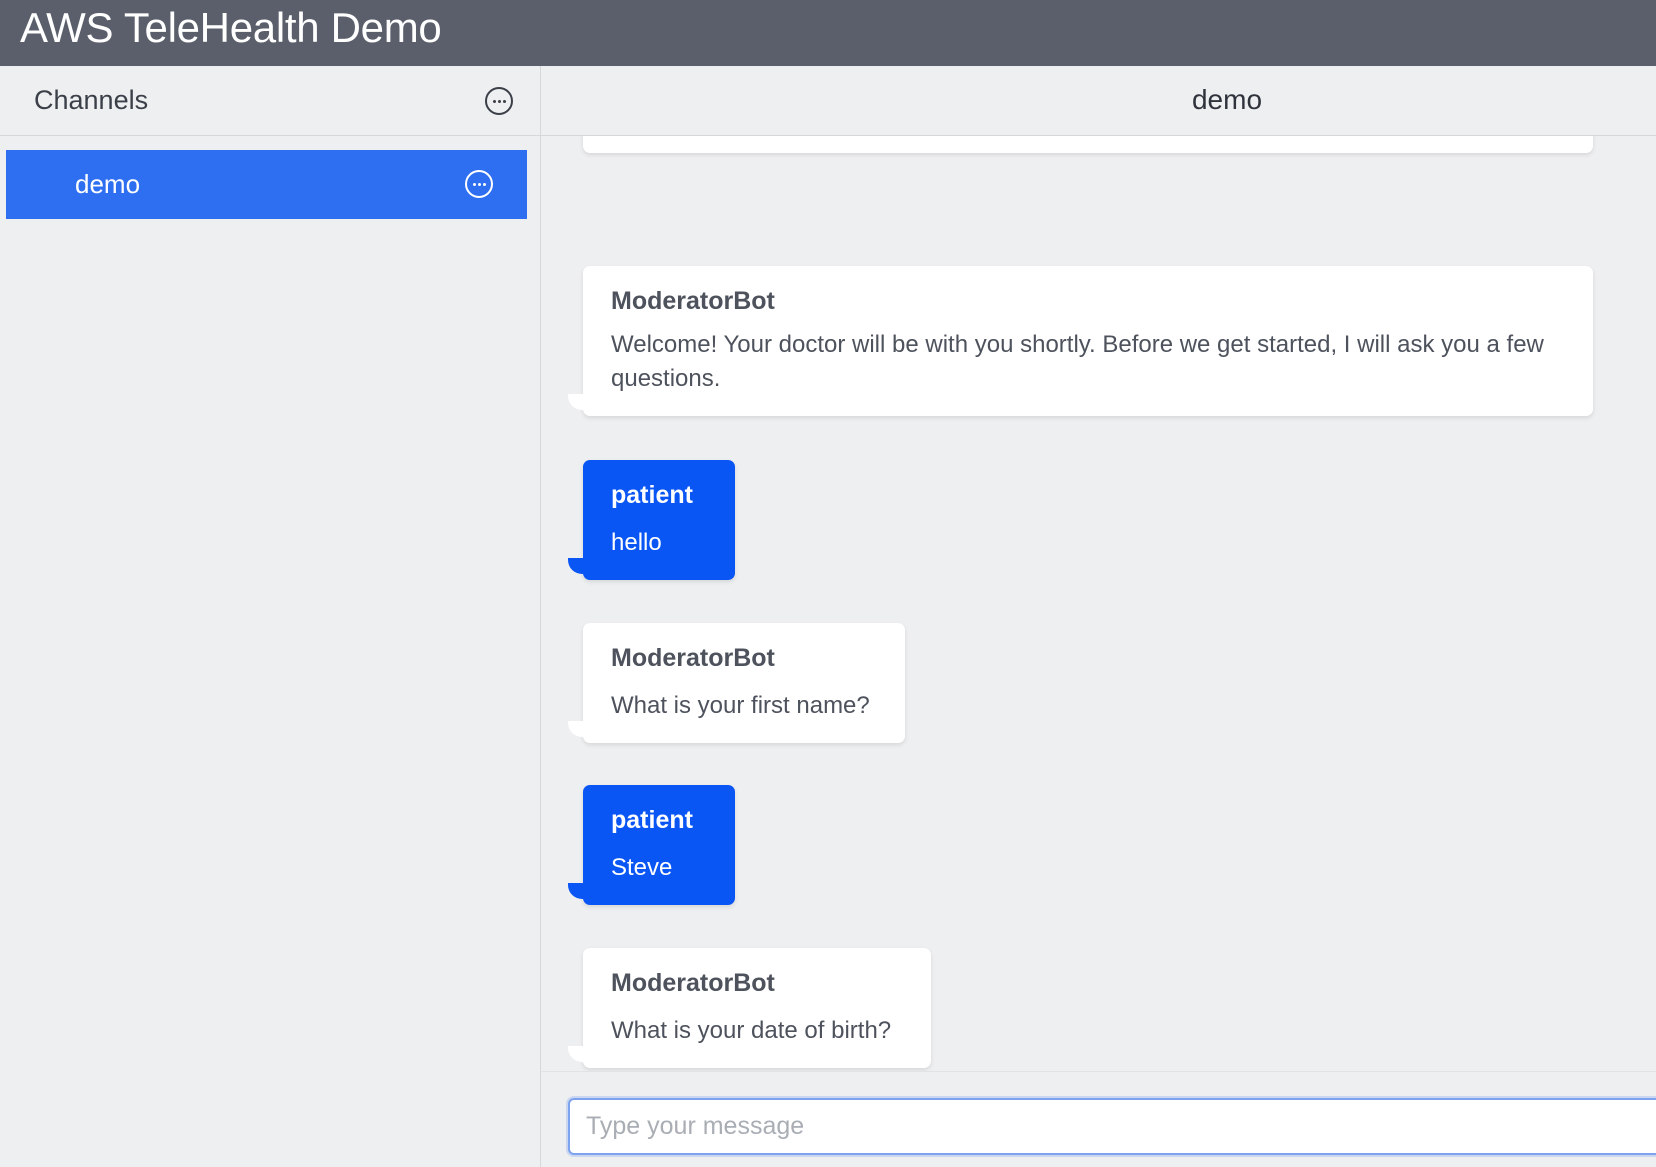 Image resolution: width=1656 pixels, height=1167 pixels. What do you see at coordinates (642, 867) in the screenshot?
I see `message-text: Steve` at bounding box center [642, 867].